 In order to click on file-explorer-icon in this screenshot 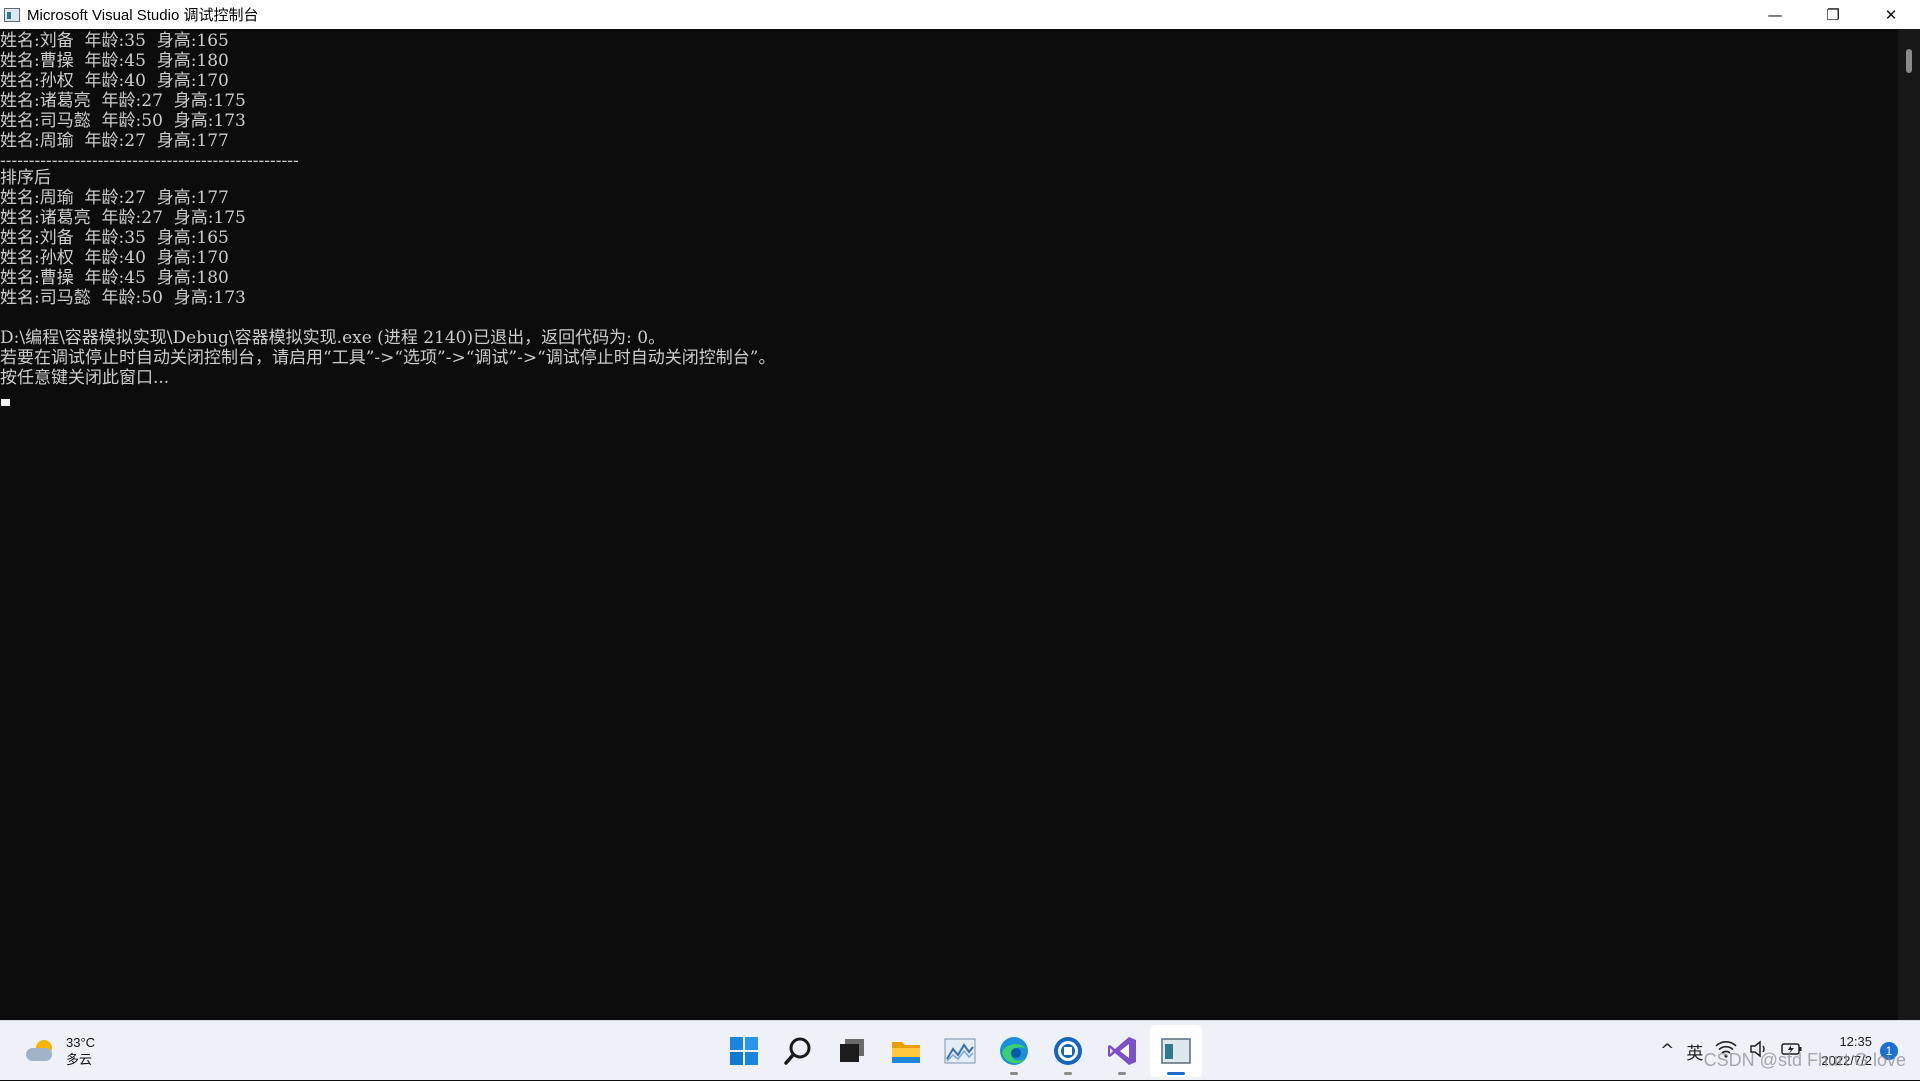, I will do `click(906, 1051)`.